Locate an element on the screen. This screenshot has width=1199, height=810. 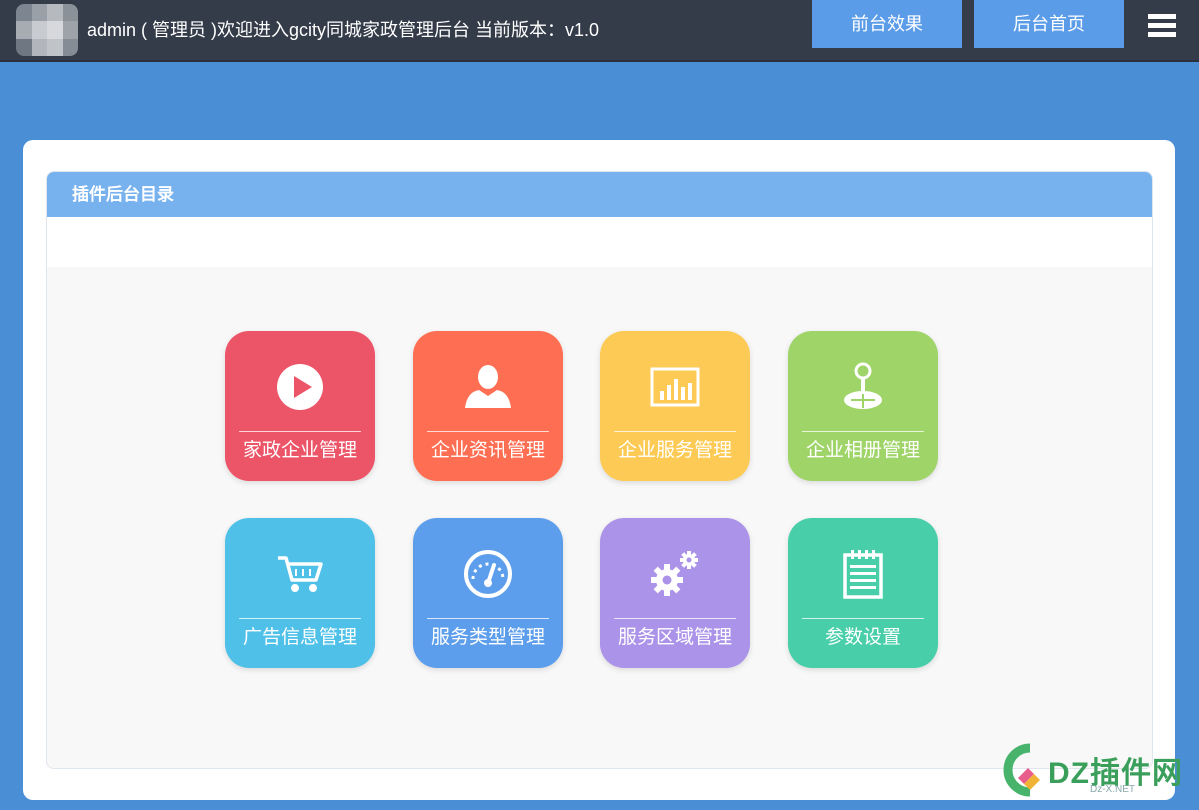
tile-ad-info: 广告信息管理 is located at coordinates (300, 593).